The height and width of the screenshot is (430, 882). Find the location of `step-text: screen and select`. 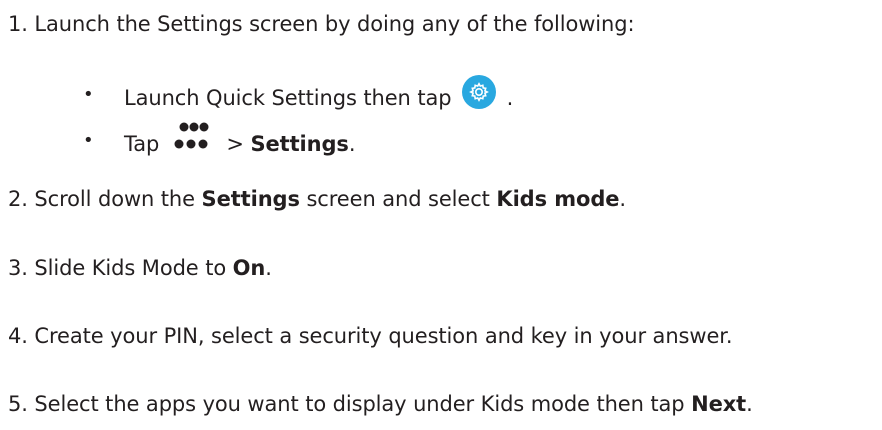

step-text: screen and select is located at coordinates (398, 199).